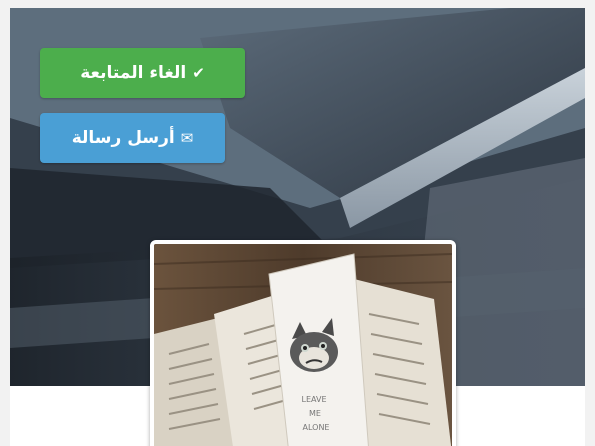 Image resolution: width=595 pixels, height=446 pixels. Describe the element at coordinates (198, 72) in the screenshot. I see `check-icon: ✔` at that location.